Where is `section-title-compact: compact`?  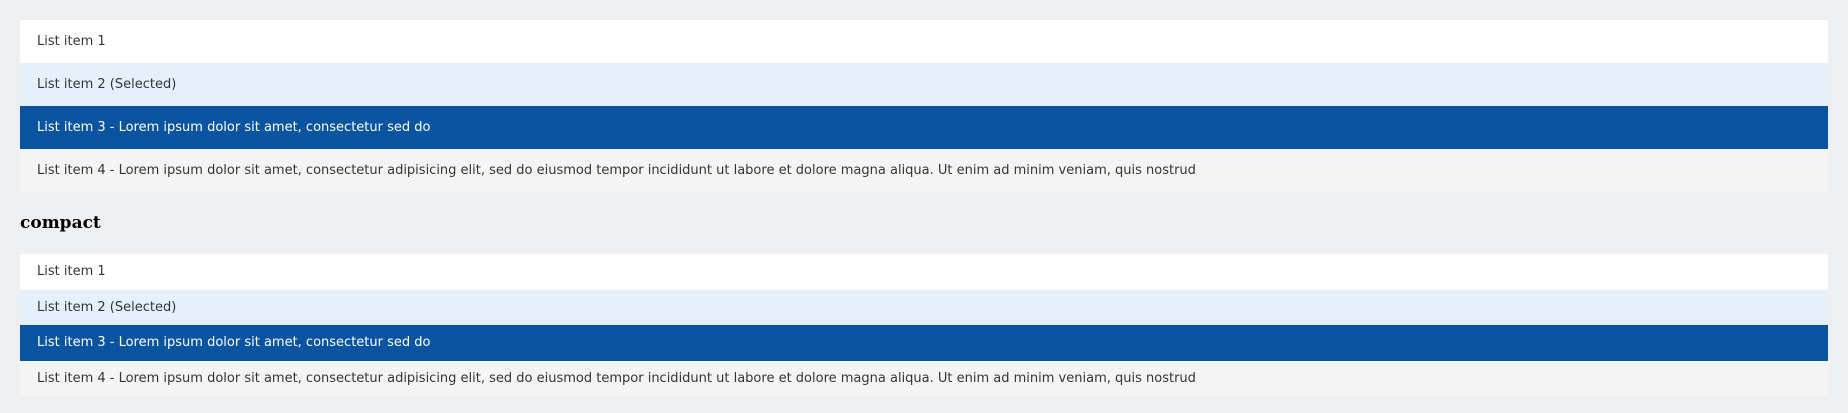
section-title-compact: compact is located at coordinates (60, 223).